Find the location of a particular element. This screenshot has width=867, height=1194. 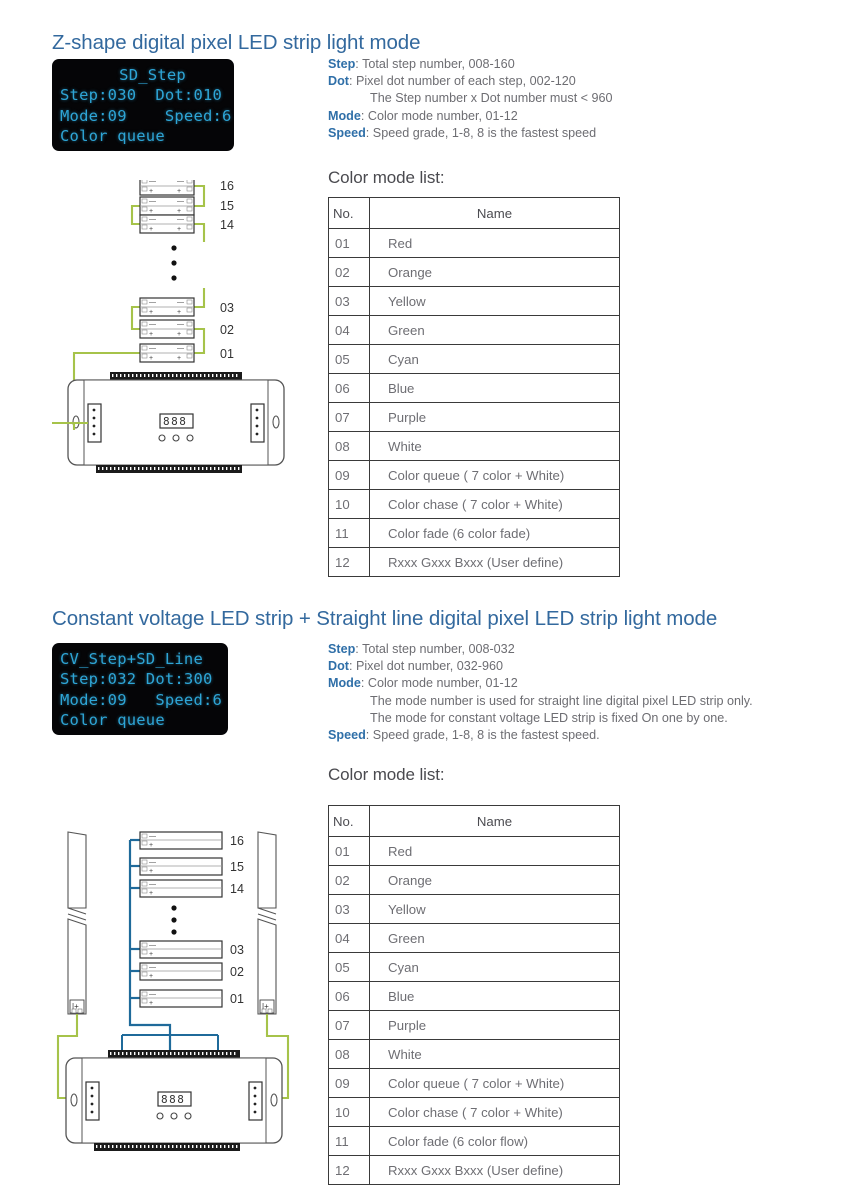

table-row: 01 Red is located at coordinates (474, 851).